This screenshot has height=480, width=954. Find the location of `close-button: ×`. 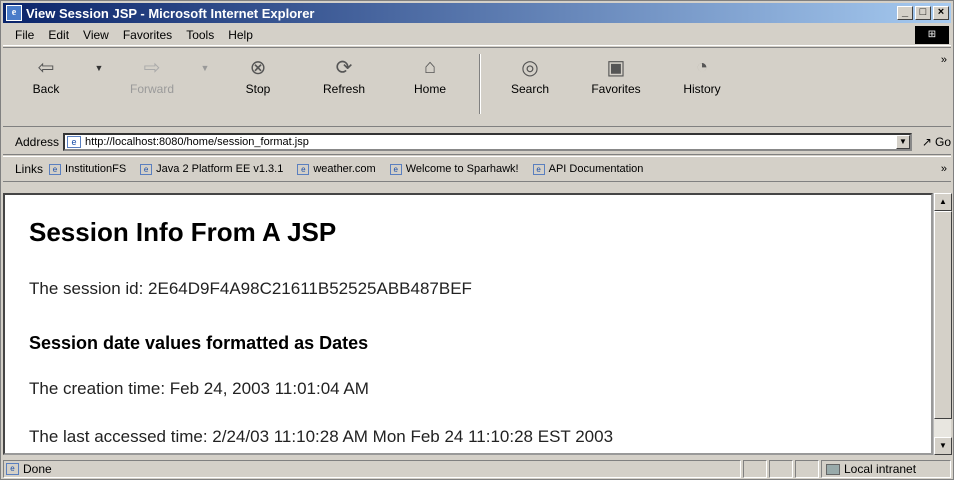

close-button: × is located at coordinates (941, 13).